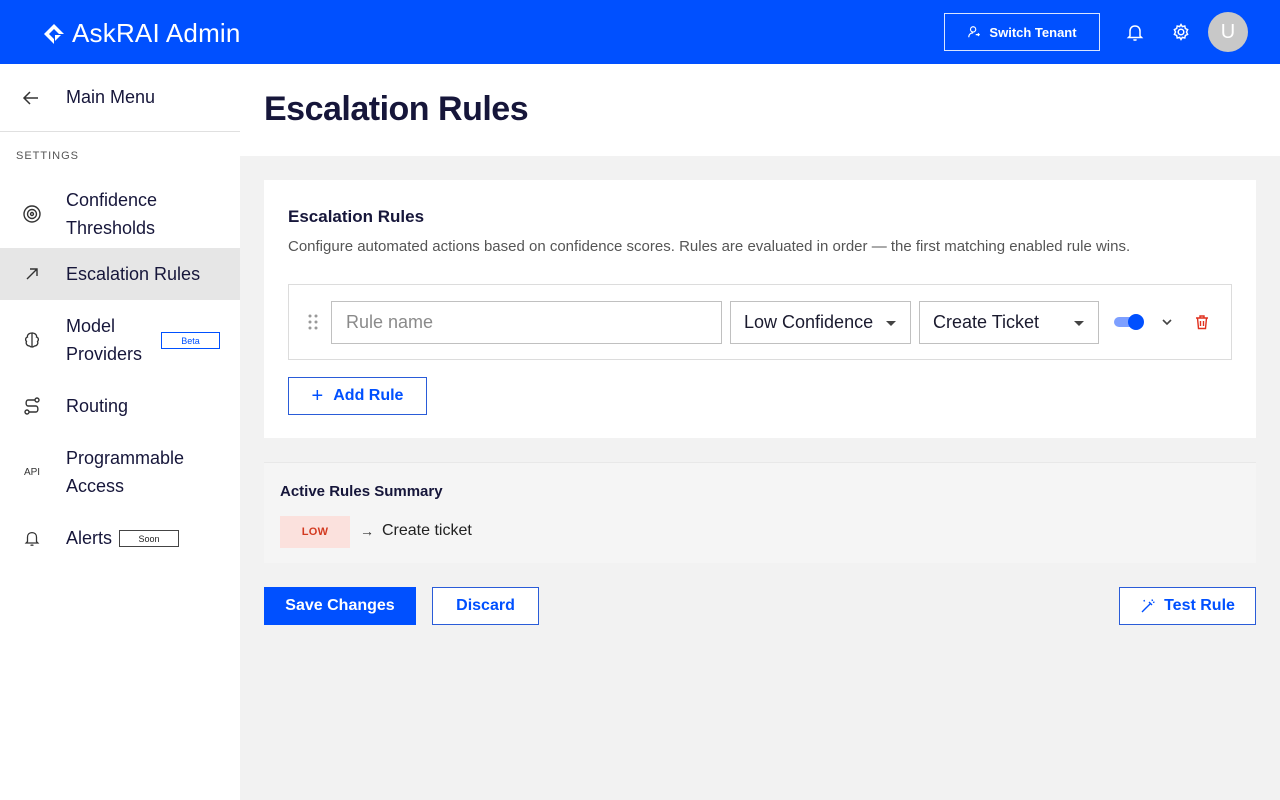 This screenshot has height=800, width=1280. What do you see at coordinates (1033, 32) in the screenshot?
I see `switch-tenant-label: Switch Tenant` at bounding box center [1033, 32].